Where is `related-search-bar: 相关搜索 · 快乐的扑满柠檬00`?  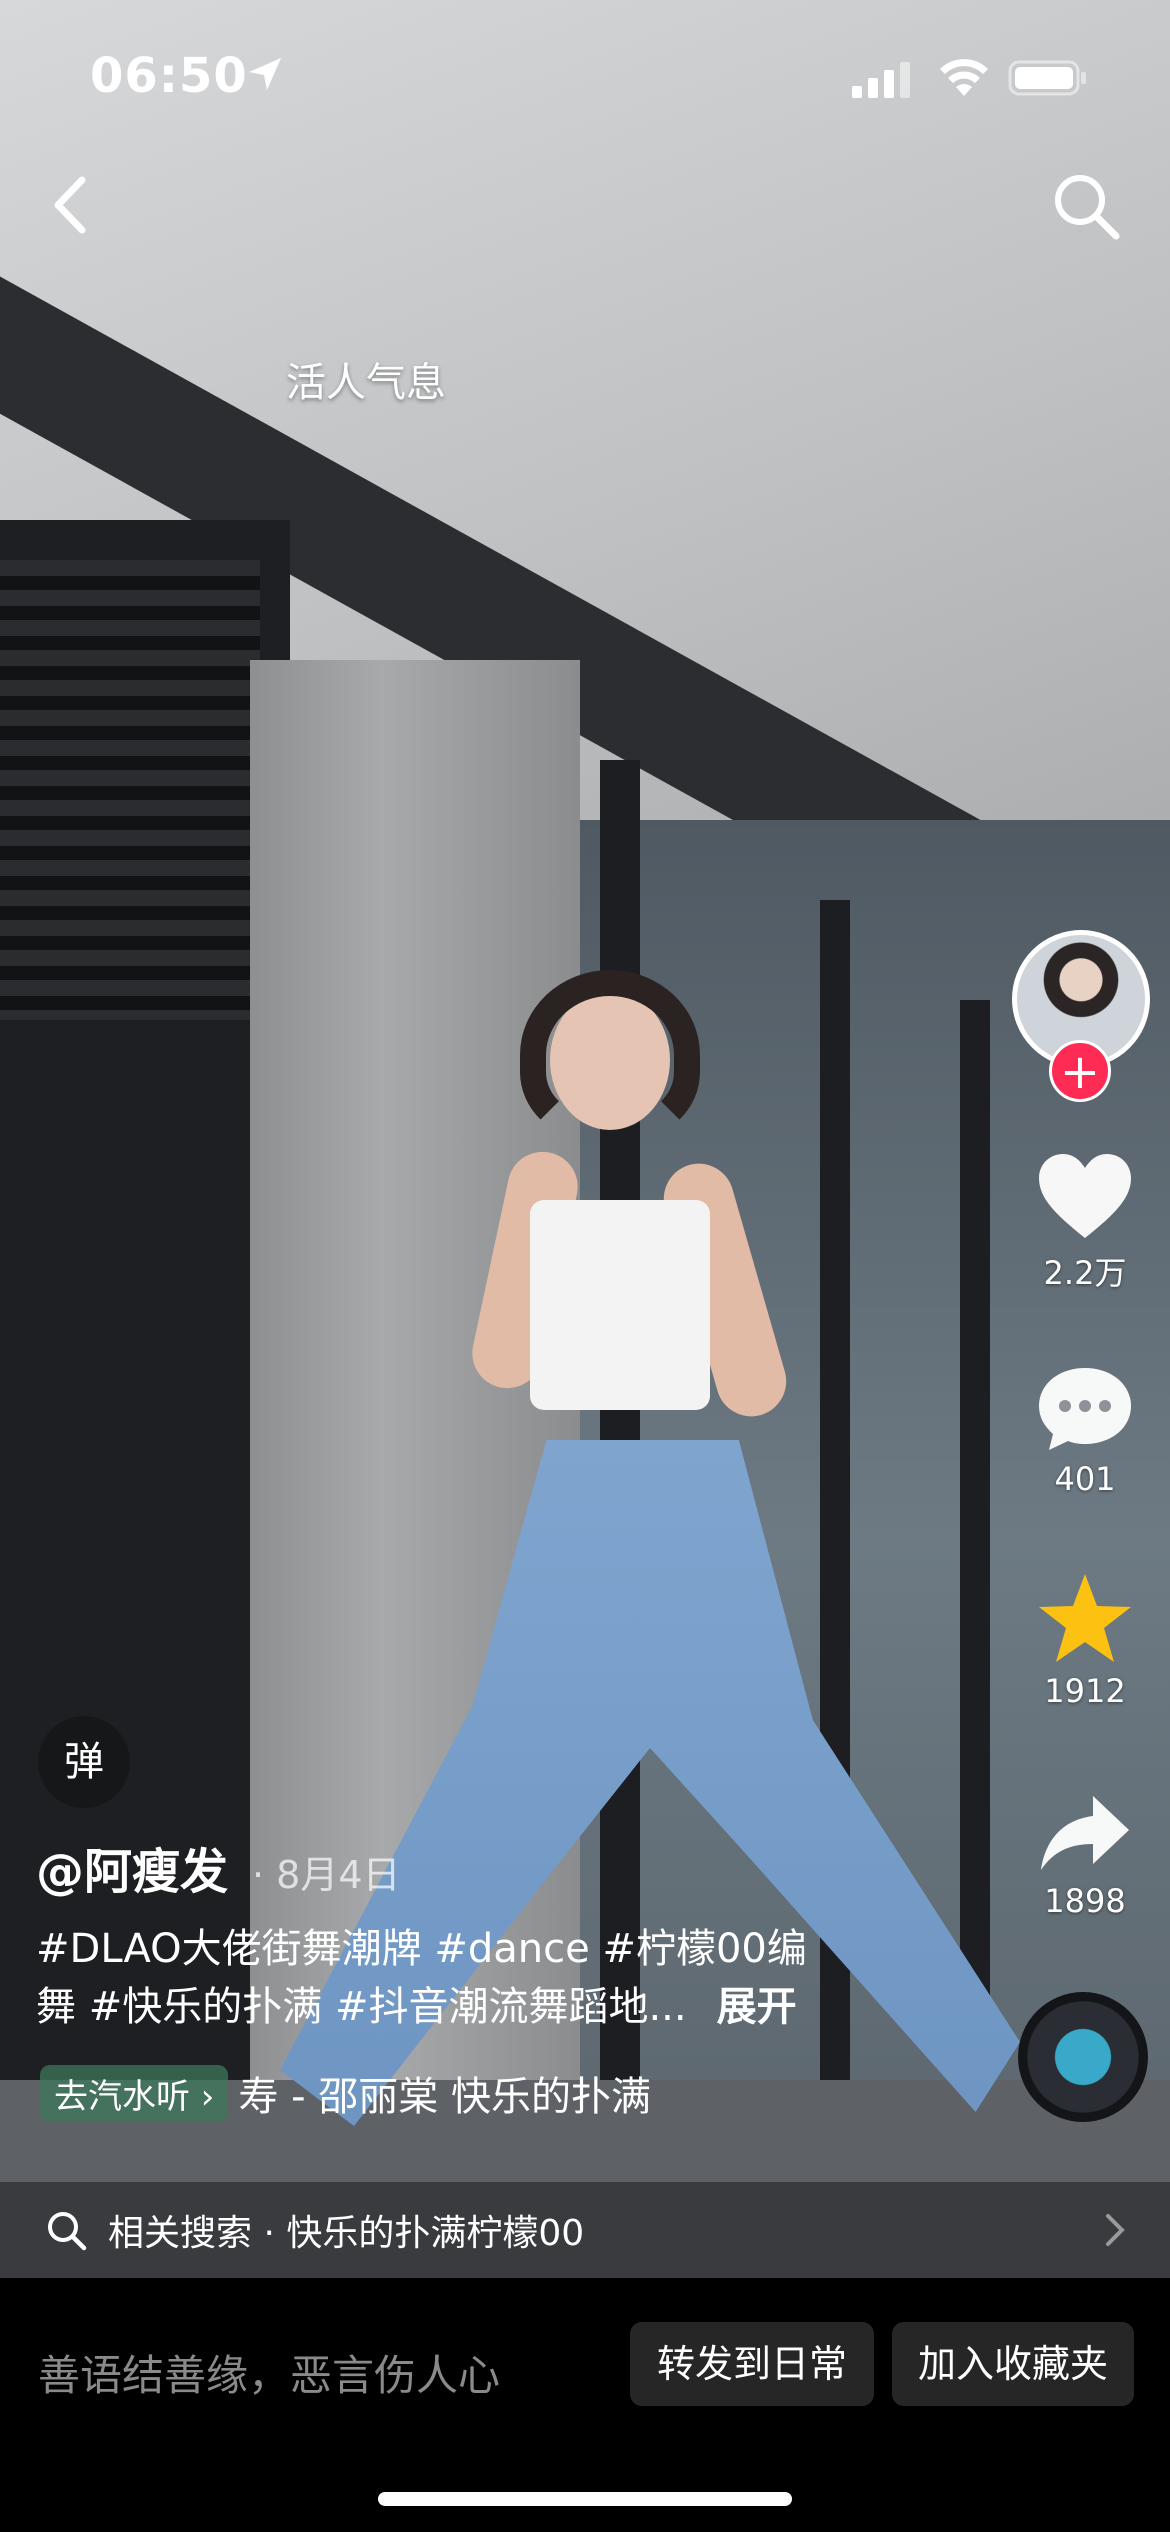 related-search-bar: 相关搜索 · 快乐的扑满柠檬00 is located at coordinates (585, 2230).